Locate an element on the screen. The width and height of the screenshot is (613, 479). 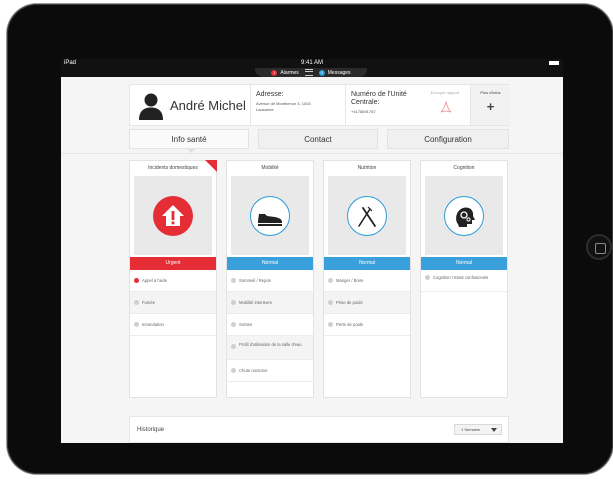
more-info-label: Plus d'infos is located at coordinates (490, 92).